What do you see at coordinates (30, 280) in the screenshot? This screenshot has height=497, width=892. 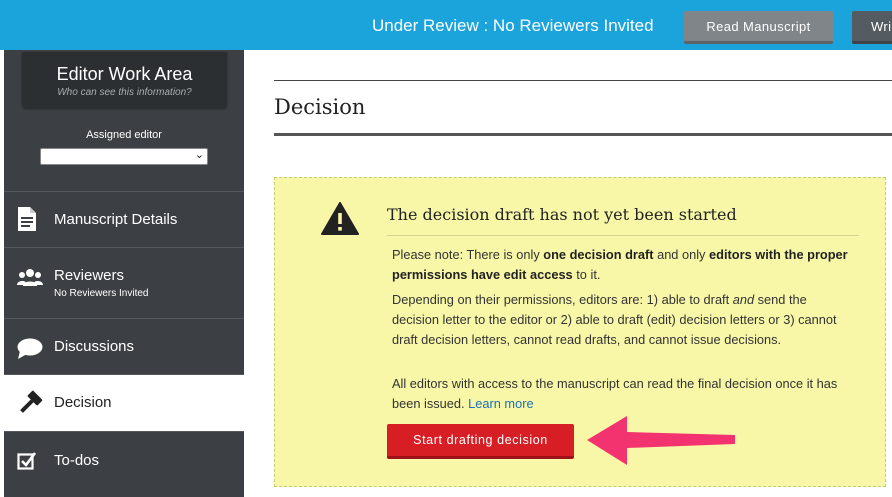 I see `people-icon` at bounding box center [30, 280].